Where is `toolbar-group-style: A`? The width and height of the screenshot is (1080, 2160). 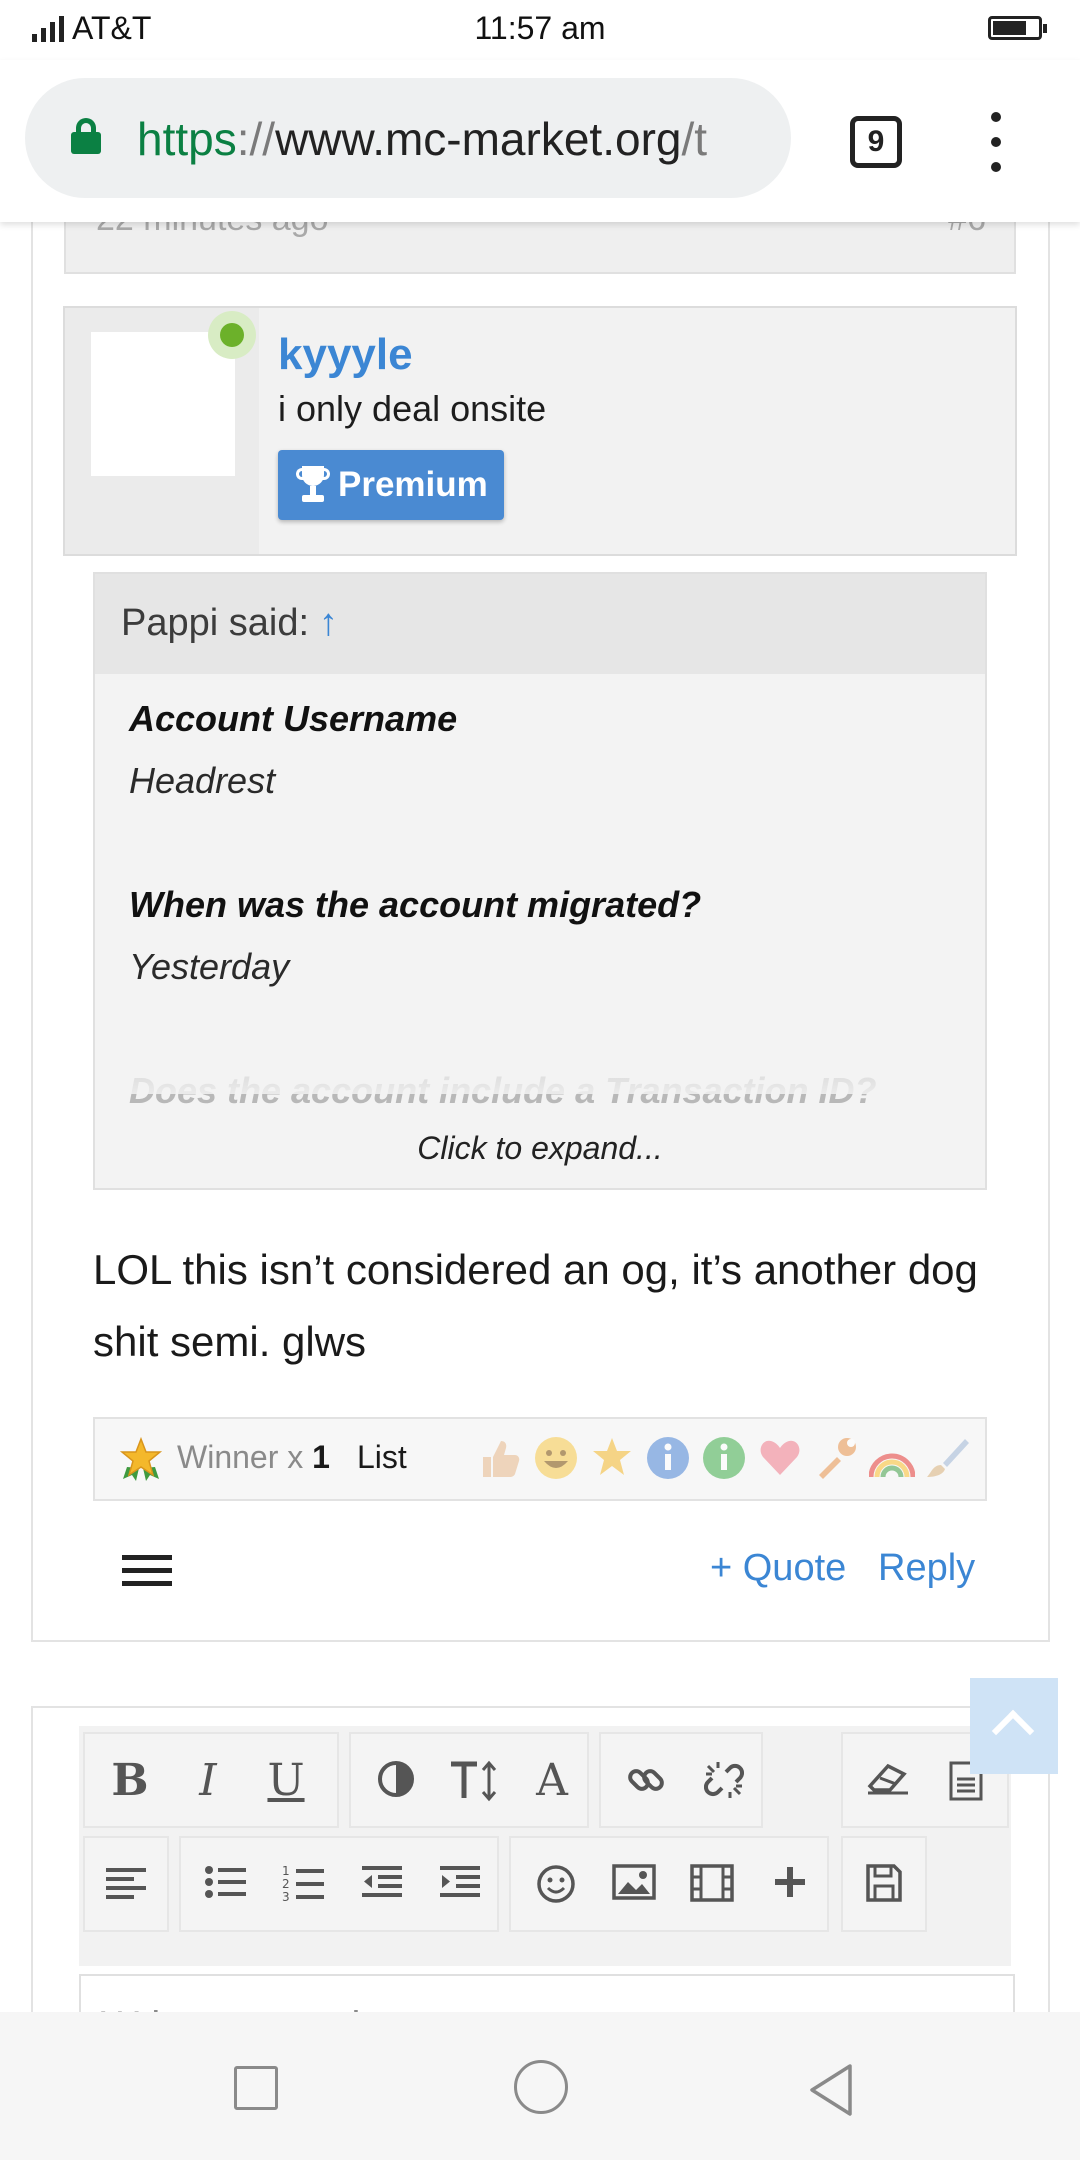 toolbar-group-style: A is located at coordinates (469, 1780).